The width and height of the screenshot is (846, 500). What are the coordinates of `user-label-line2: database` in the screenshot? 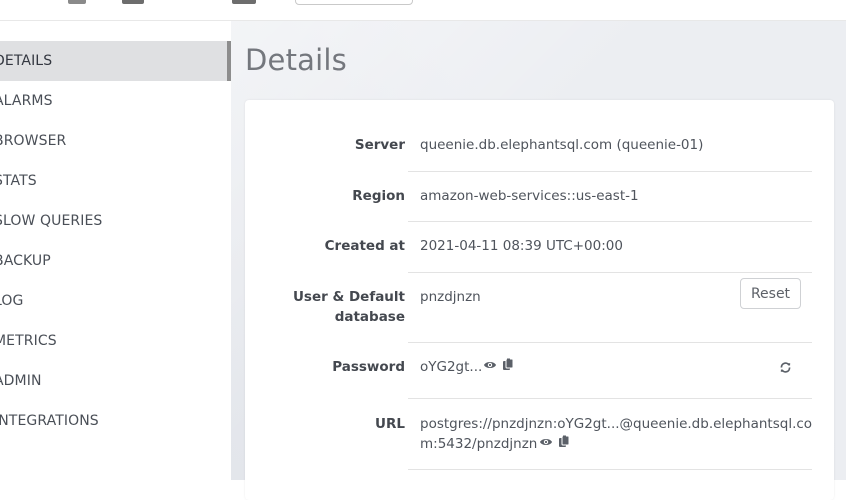 It's located at (369, 317).